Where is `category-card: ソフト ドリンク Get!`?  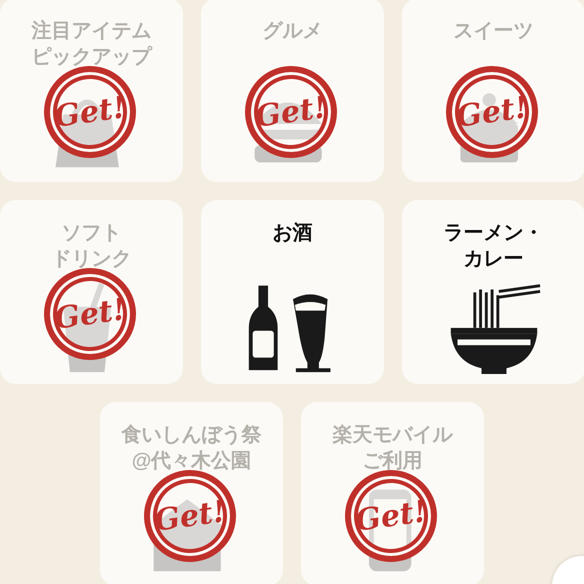 category-card: ソフト ドリンク Get! is located at coordinates (91, 292).